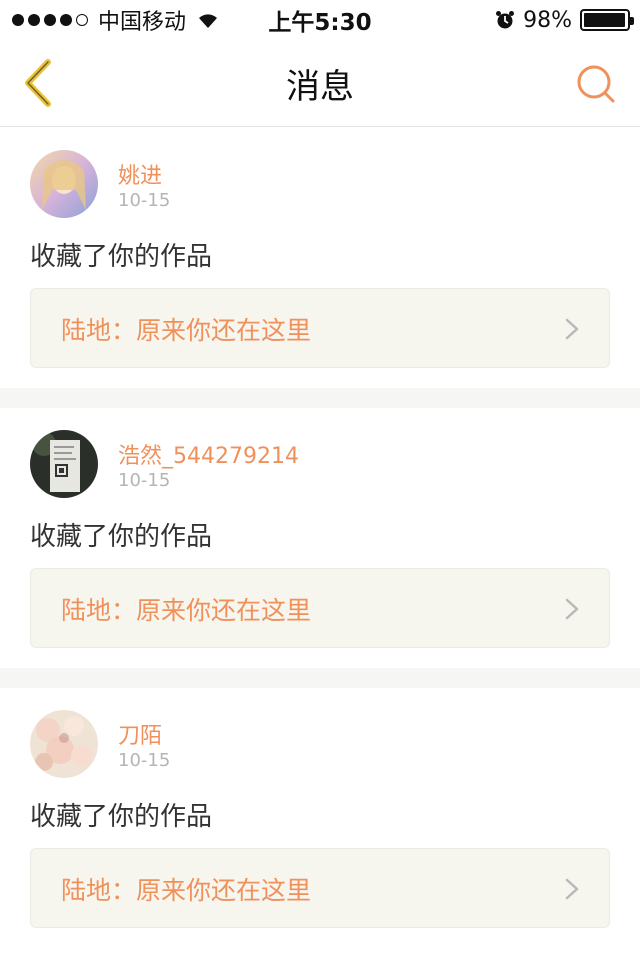 The image size is (640, 960). What do you see at coordinates (505, 20) in the screenshot?
I see `alarm-icon` at bounding box center [505, 20].